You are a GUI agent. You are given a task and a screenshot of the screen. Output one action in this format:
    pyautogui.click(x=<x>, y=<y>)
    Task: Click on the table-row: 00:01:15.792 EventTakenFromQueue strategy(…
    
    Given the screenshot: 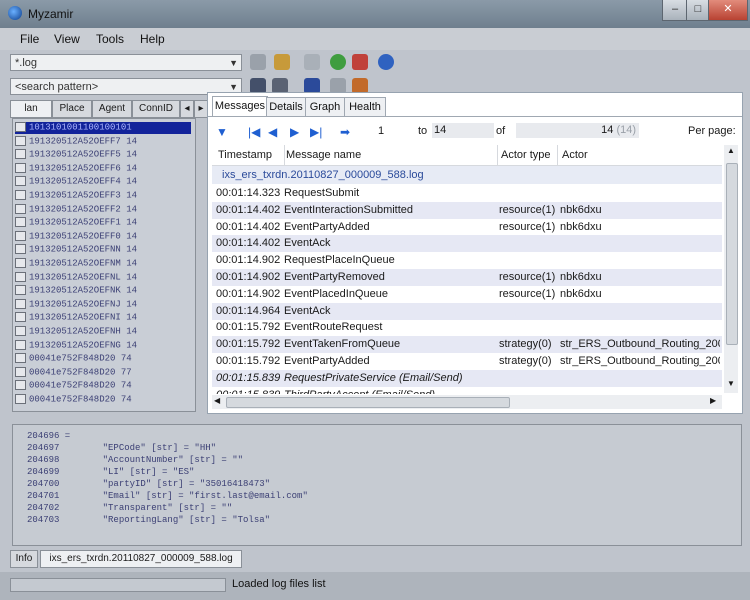 What is the action you would take?
    pyautogui.click(x=467, y=345)
    